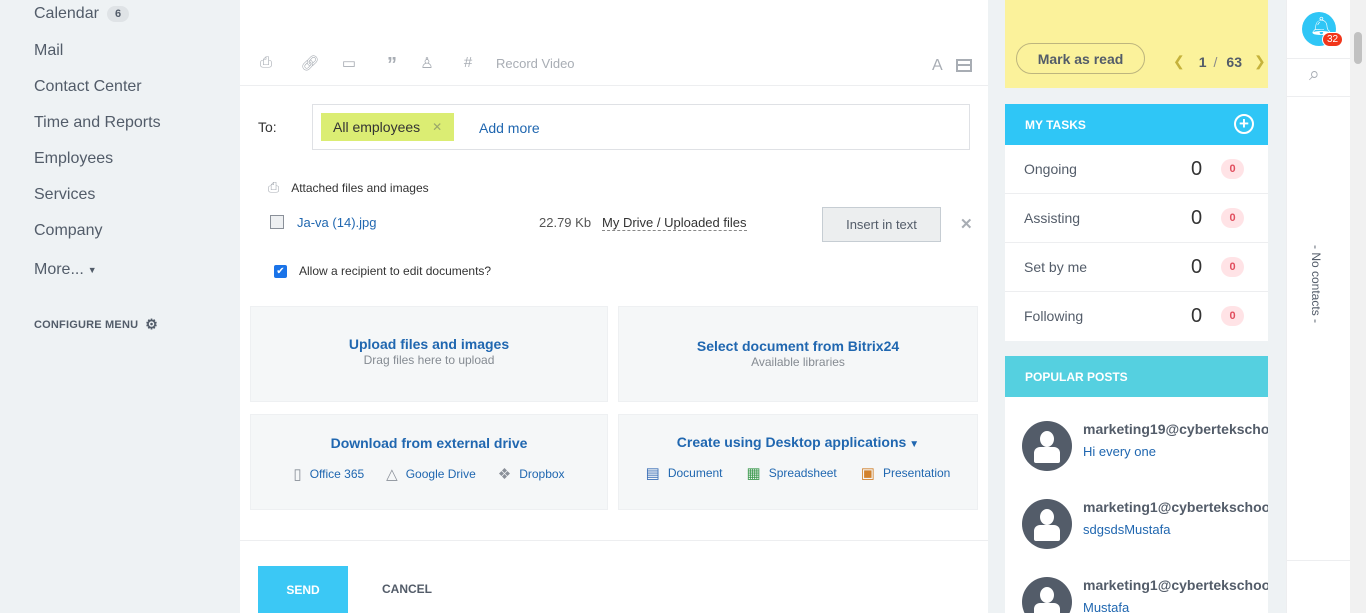  I want to click on configure-menu-button: CONFIGURE MENU ⚙, so click(96, 324).